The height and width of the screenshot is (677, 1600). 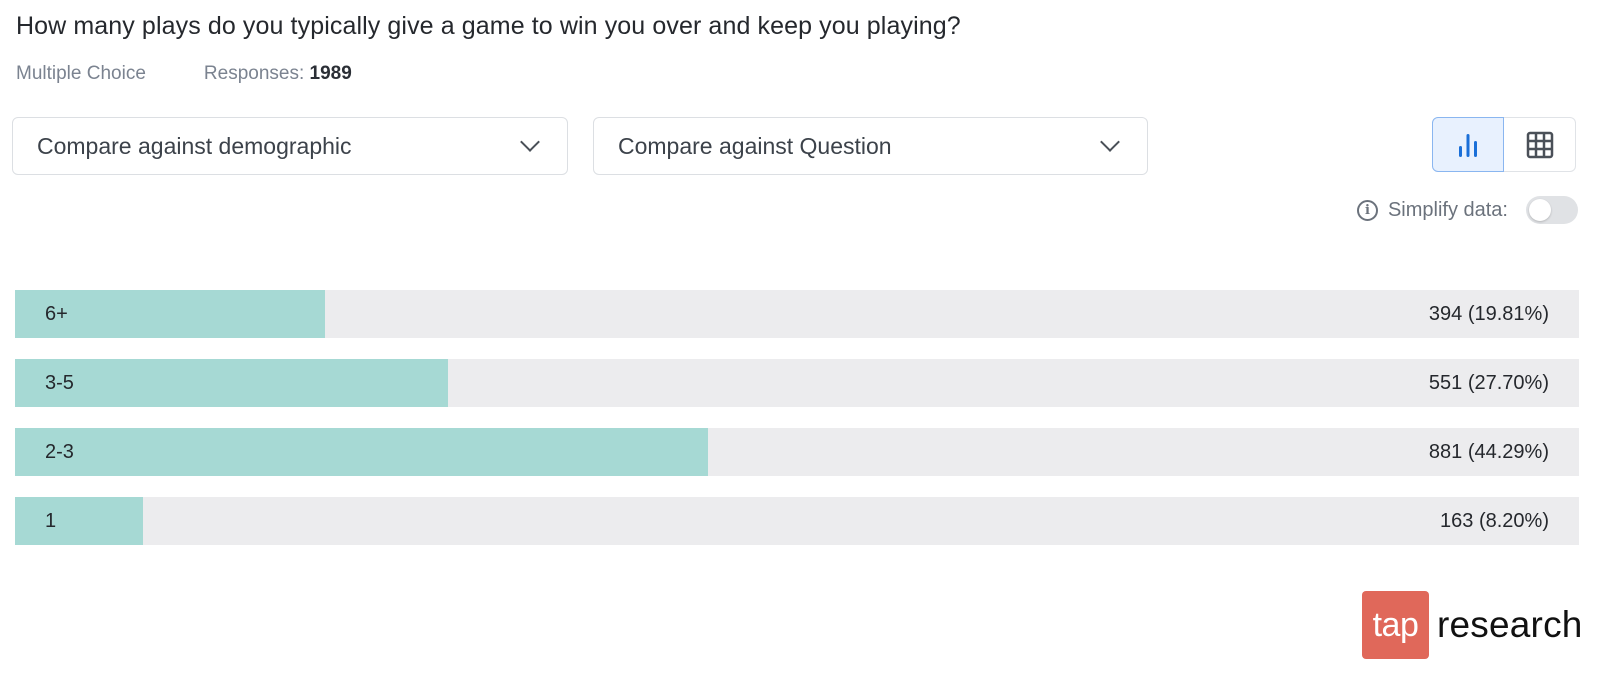 What do you see at coordinates (797, 452) in the screenshot?
I see `bar-row: 2-3 881 (44.29%)` at bounding box center [797, 452].